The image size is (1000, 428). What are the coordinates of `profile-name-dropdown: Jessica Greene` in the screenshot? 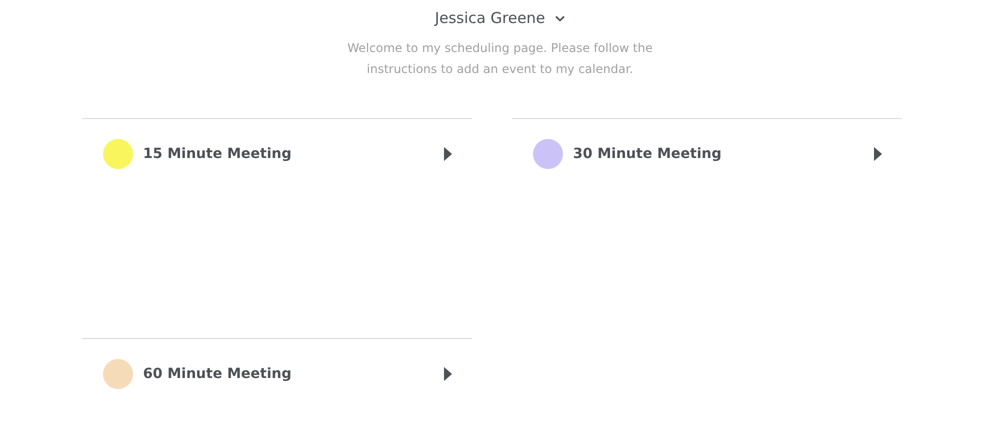 It's located at (500, 18).